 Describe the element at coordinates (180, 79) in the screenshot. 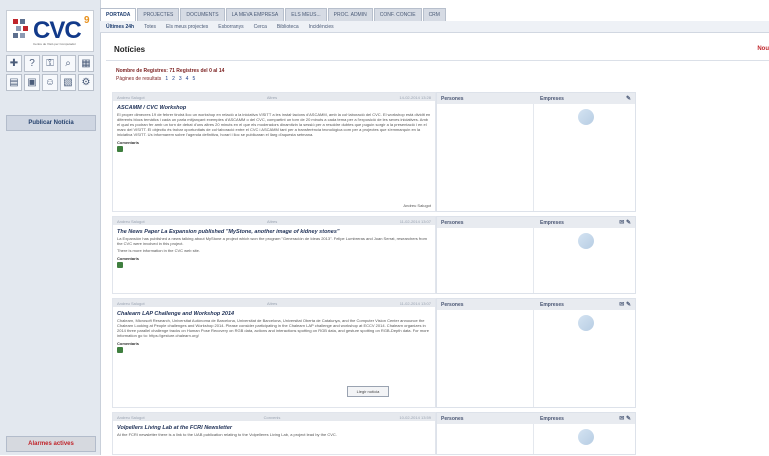

I see `page-link-3: 3` at that location.